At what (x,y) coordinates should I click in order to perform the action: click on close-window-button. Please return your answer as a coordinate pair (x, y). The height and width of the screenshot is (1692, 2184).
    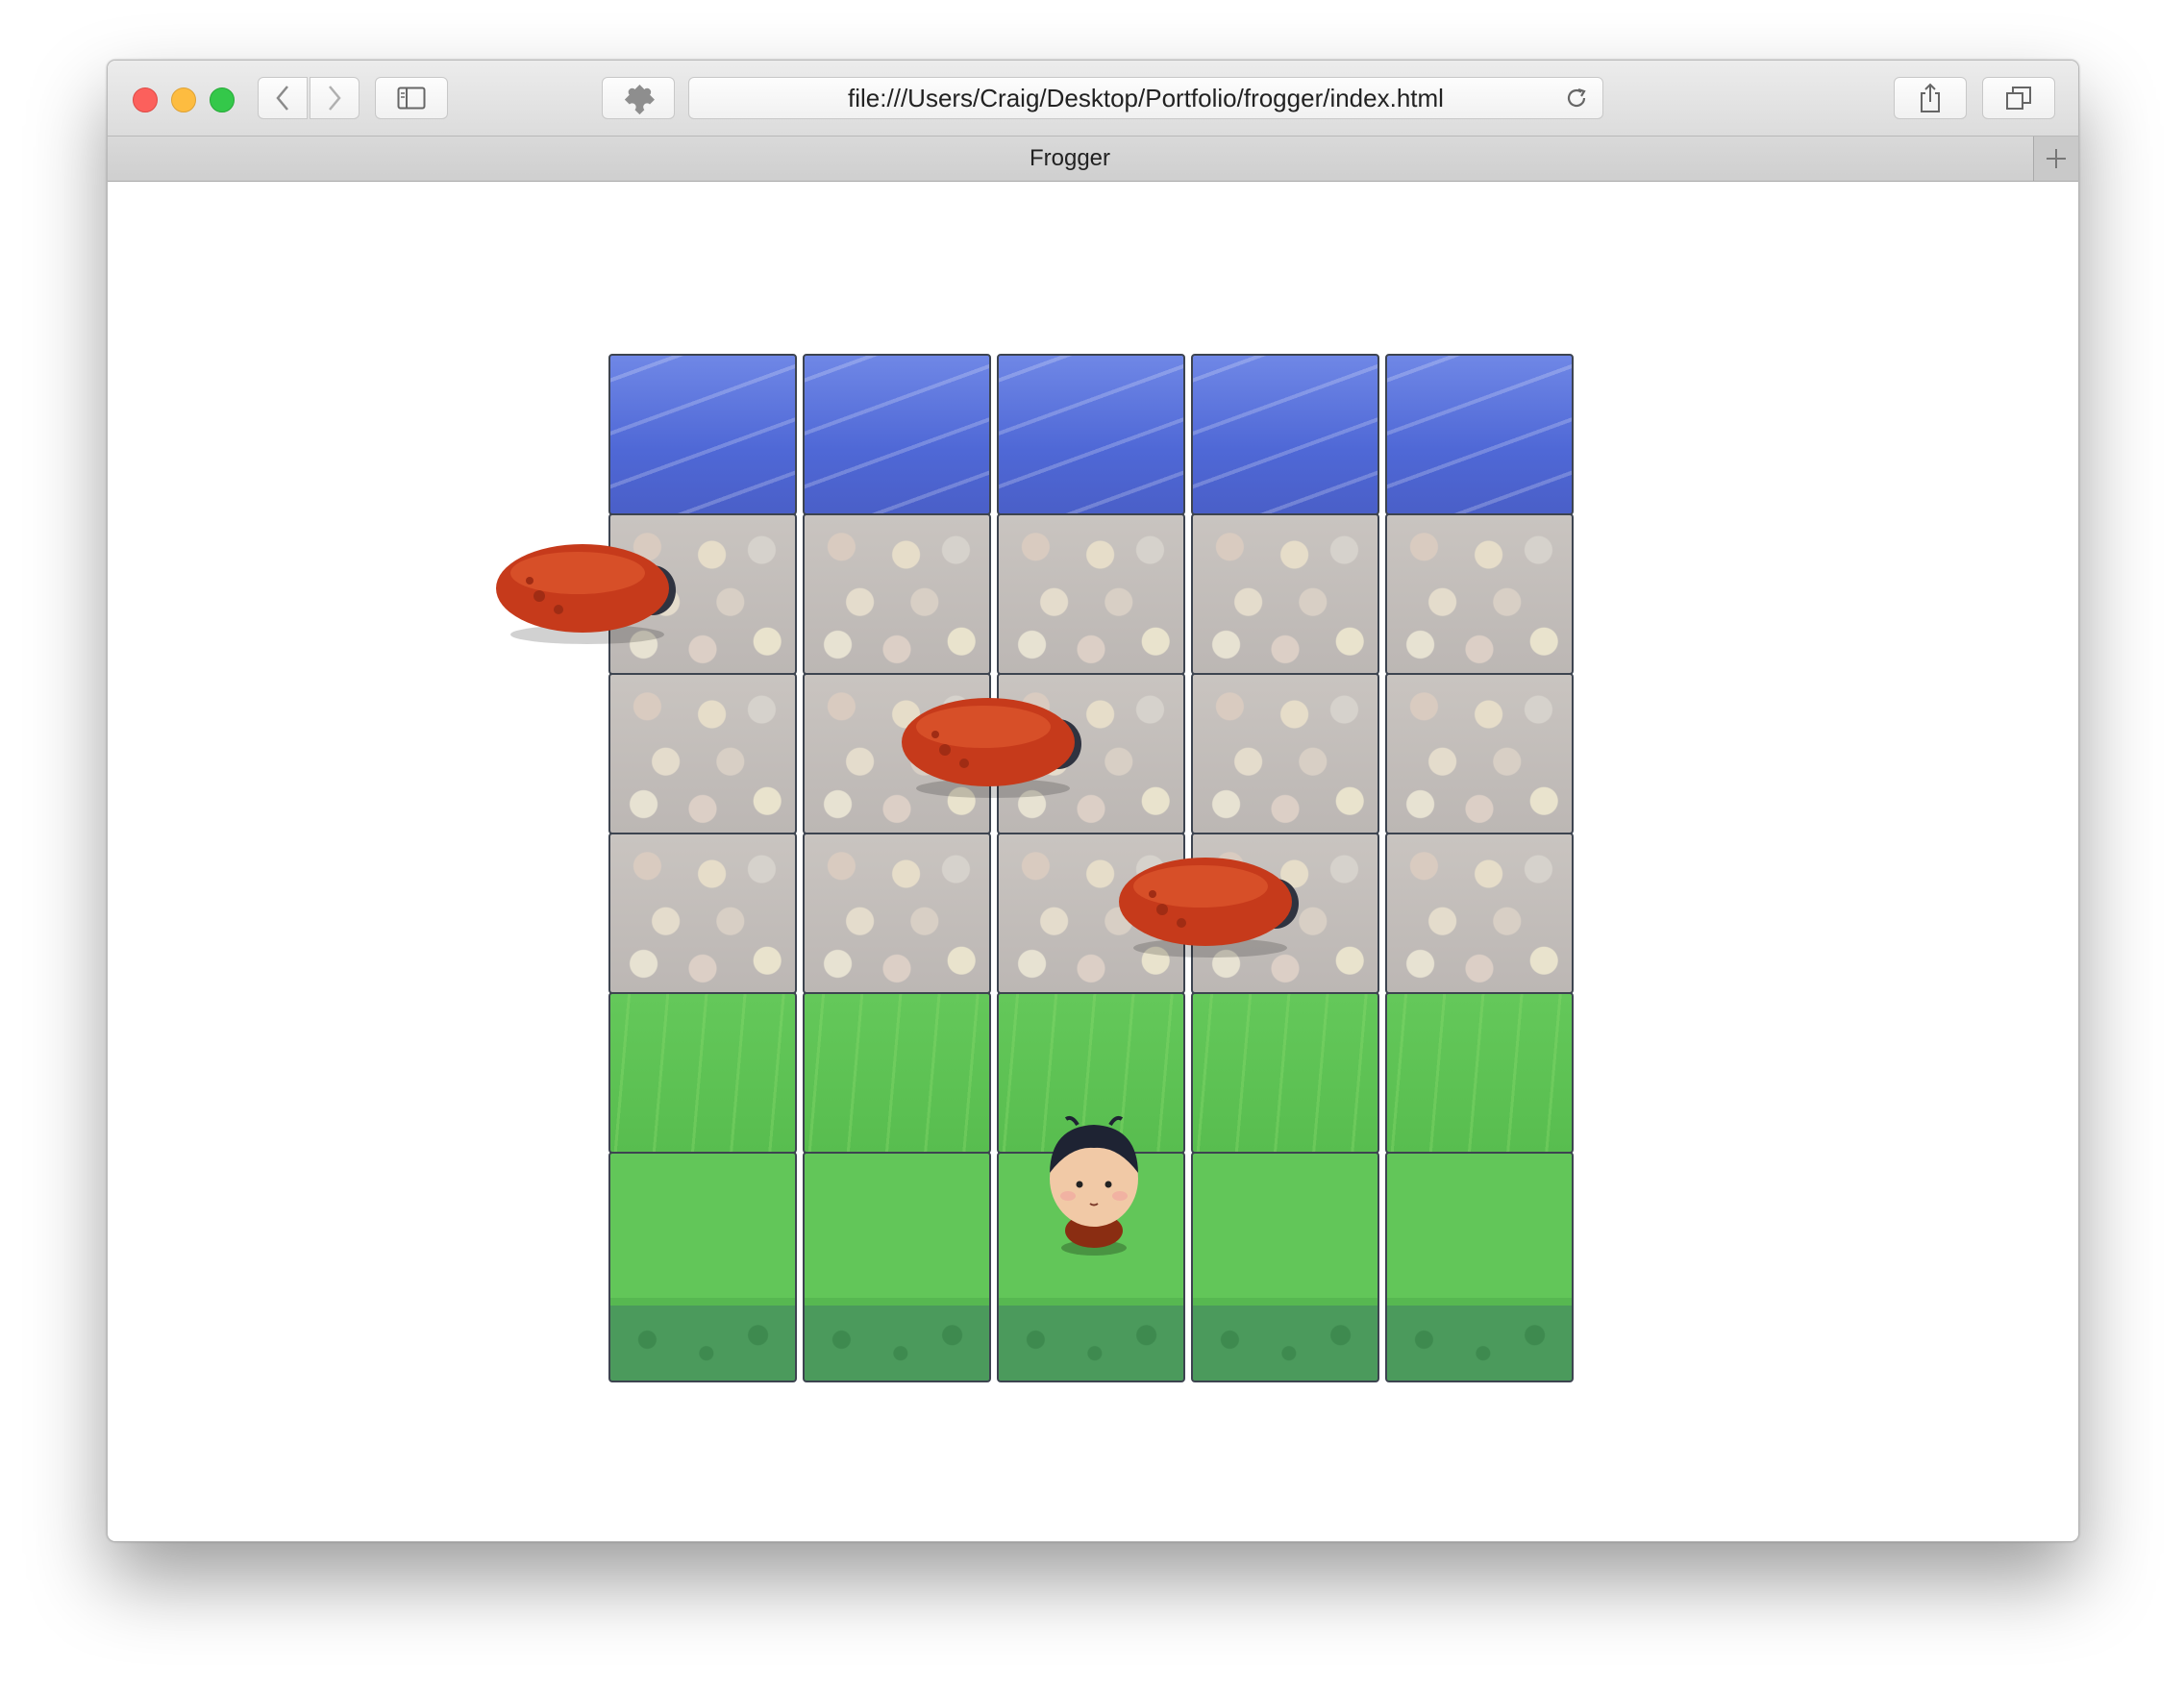
    Looking at the image, I should click on (146, 99).